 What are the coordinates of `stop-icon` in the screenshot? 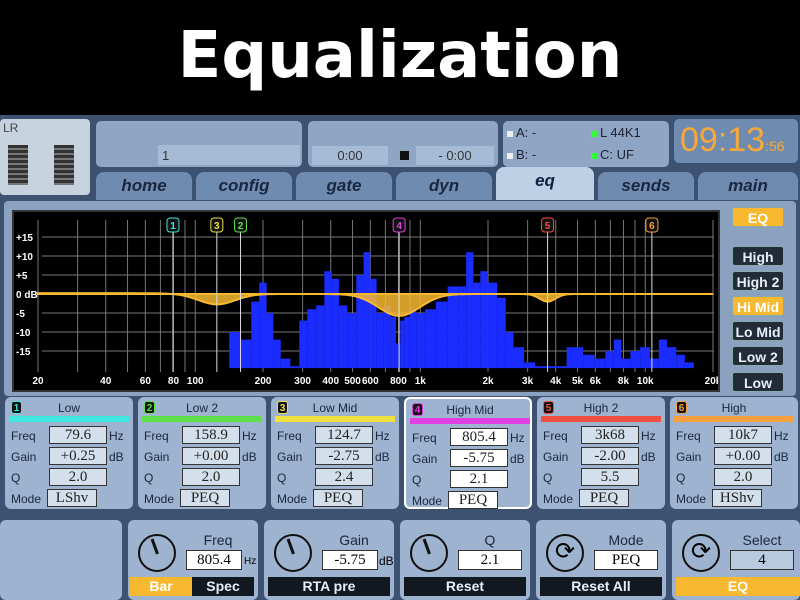 It's located at (404, 155).